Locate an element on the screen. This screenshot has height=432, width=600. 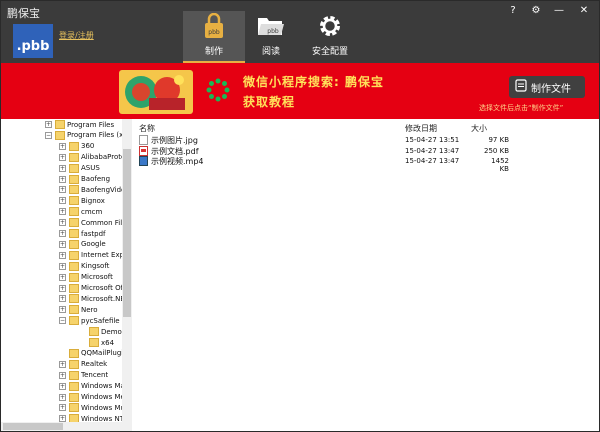
file-size: 250 KB is located at coordinates (496, 150).